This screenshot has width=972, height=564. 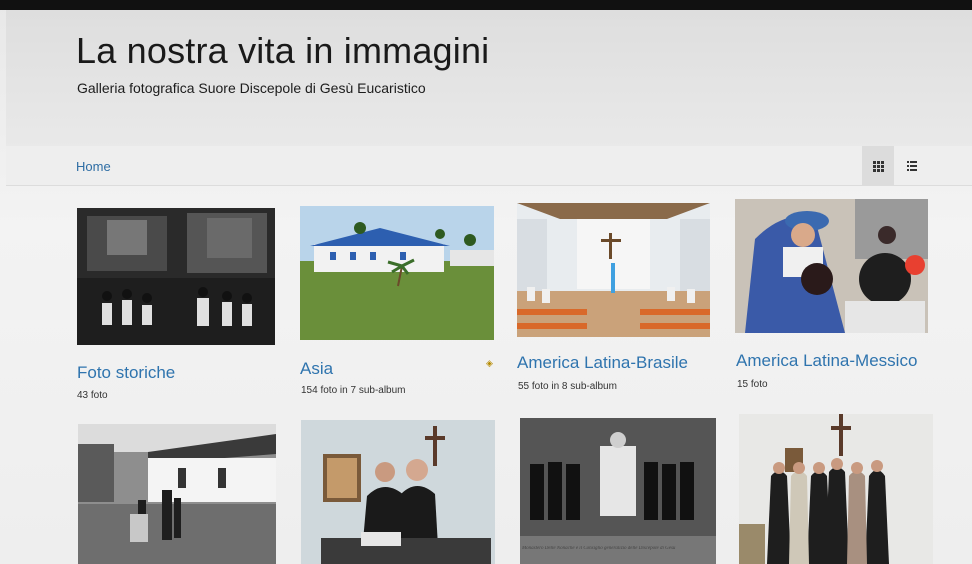 I want to click on list-icon, so click(x=912, y=166).